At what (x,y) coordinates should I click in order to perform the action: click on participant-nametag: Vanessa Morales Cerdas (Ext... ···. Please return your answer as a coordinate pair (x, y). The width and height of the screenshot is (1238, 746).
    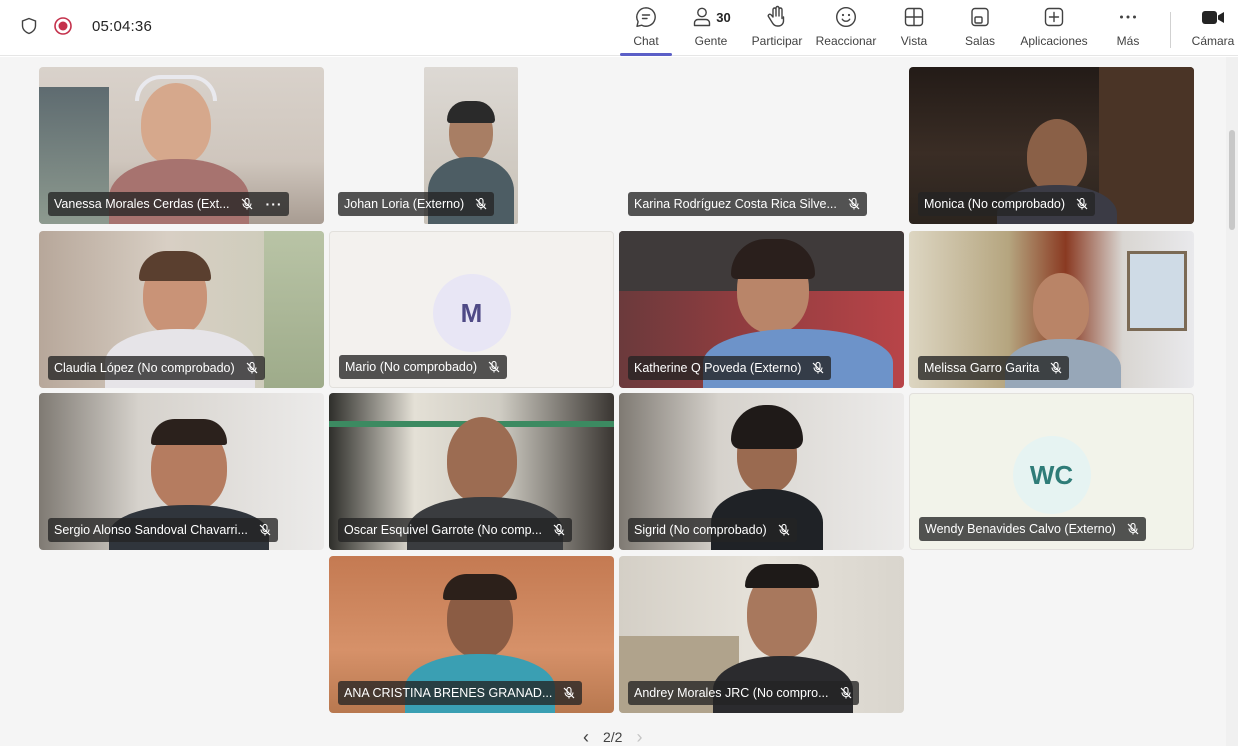
    Looking at the image, I should click on (168, 204).